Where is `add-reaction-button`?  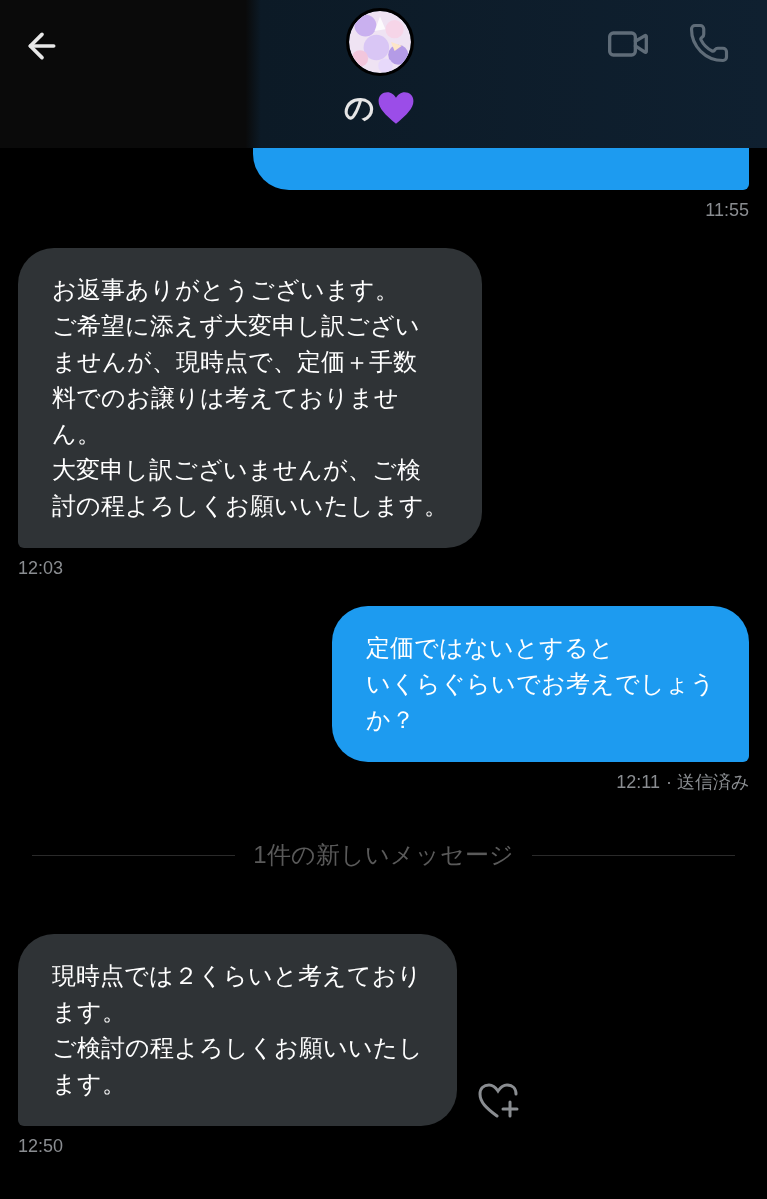
add-reaction-button is located at coordinates (498, 1101).